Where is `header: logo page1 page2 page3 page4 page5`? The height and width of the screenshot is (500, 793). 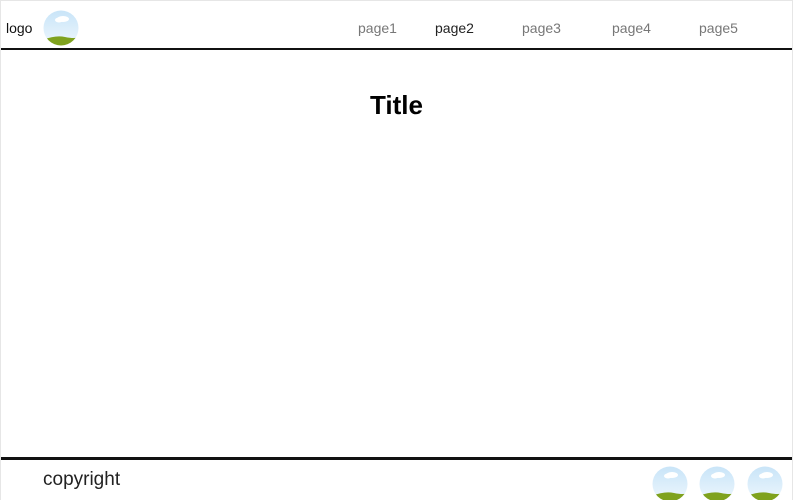 header: logo page1 page2 page3 page4 page5 is located at coordinates (396, 25).